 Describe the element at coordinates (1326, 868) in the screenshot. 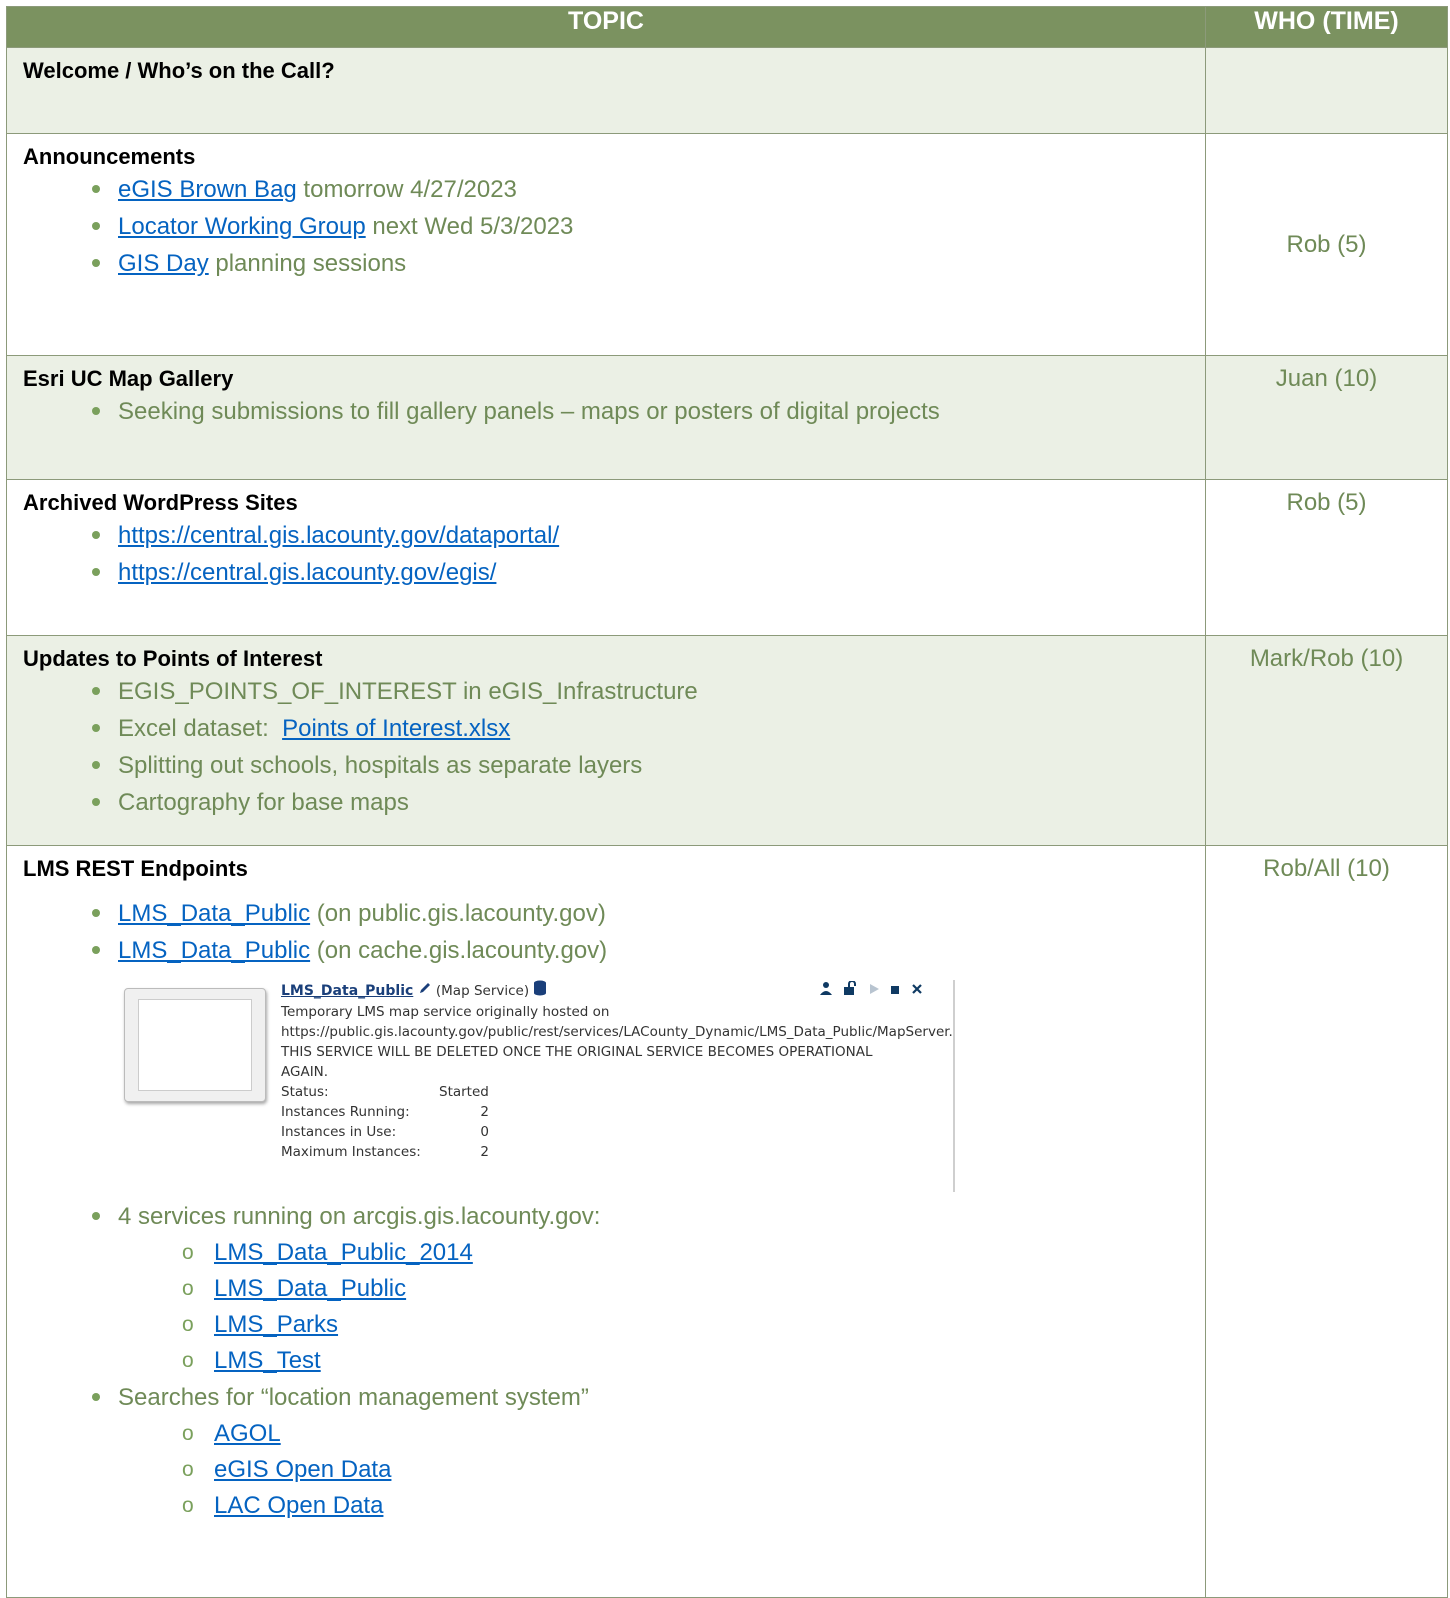

I see `row-who: Rob/All (10)` at that location.